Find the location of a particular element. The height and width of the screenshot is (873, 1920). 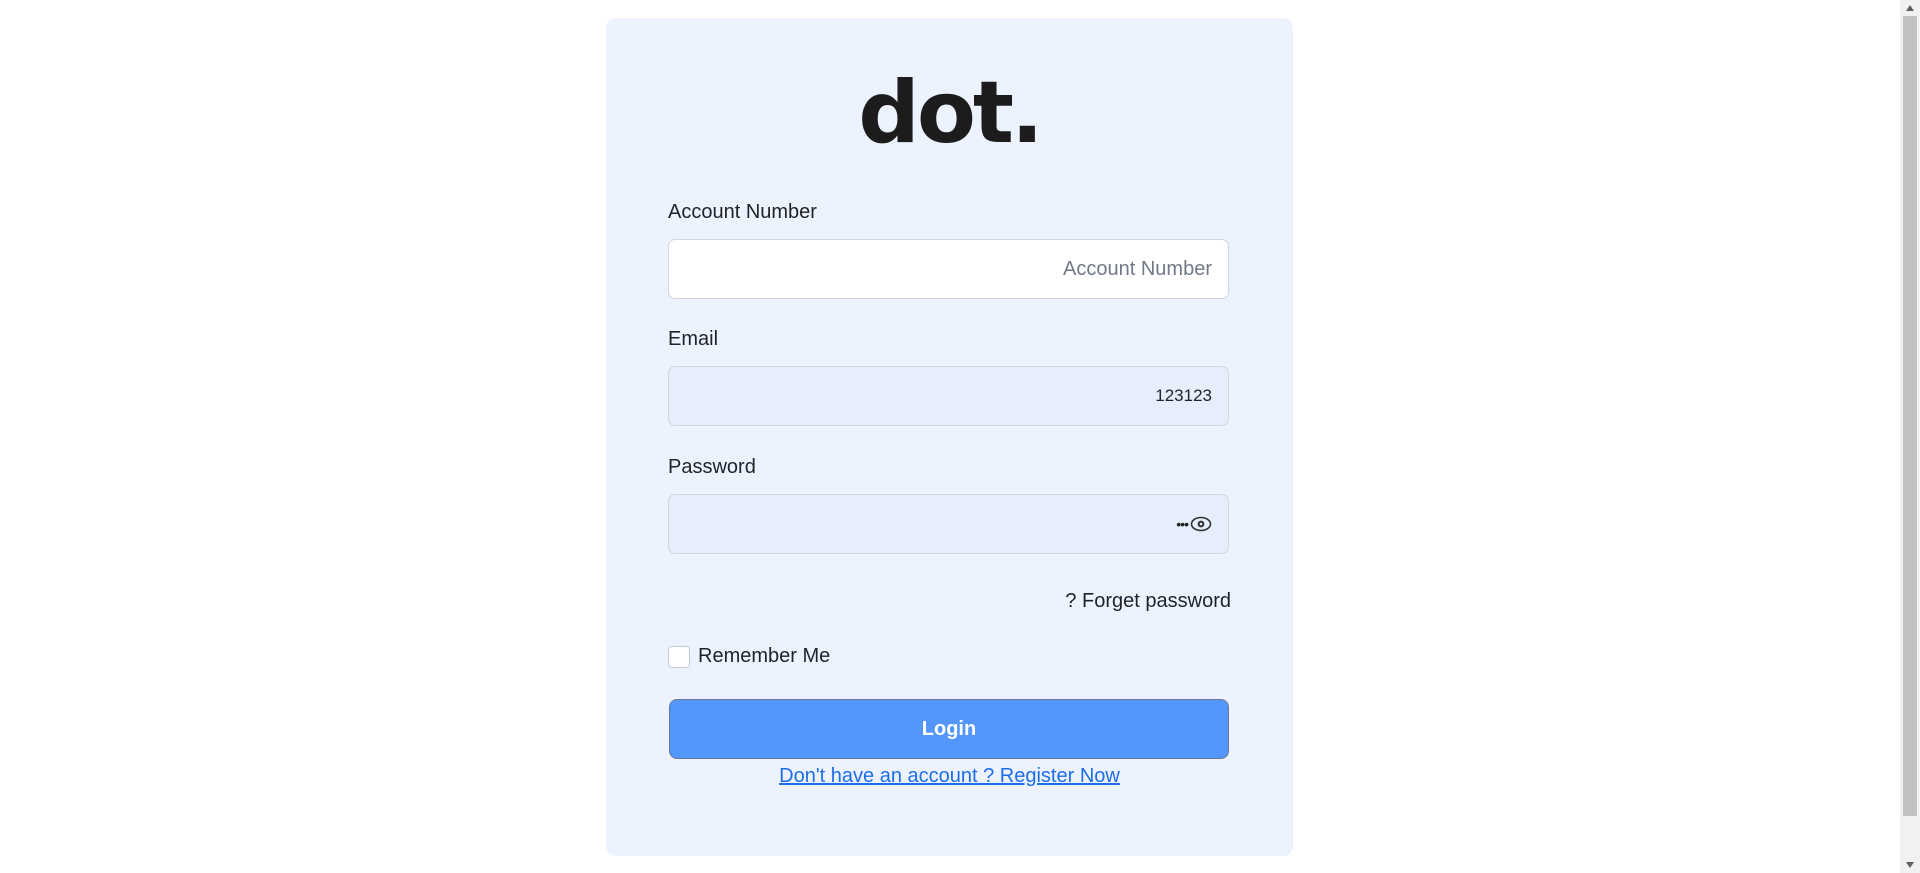

email-label: Email is located at coordinates (693, 339).